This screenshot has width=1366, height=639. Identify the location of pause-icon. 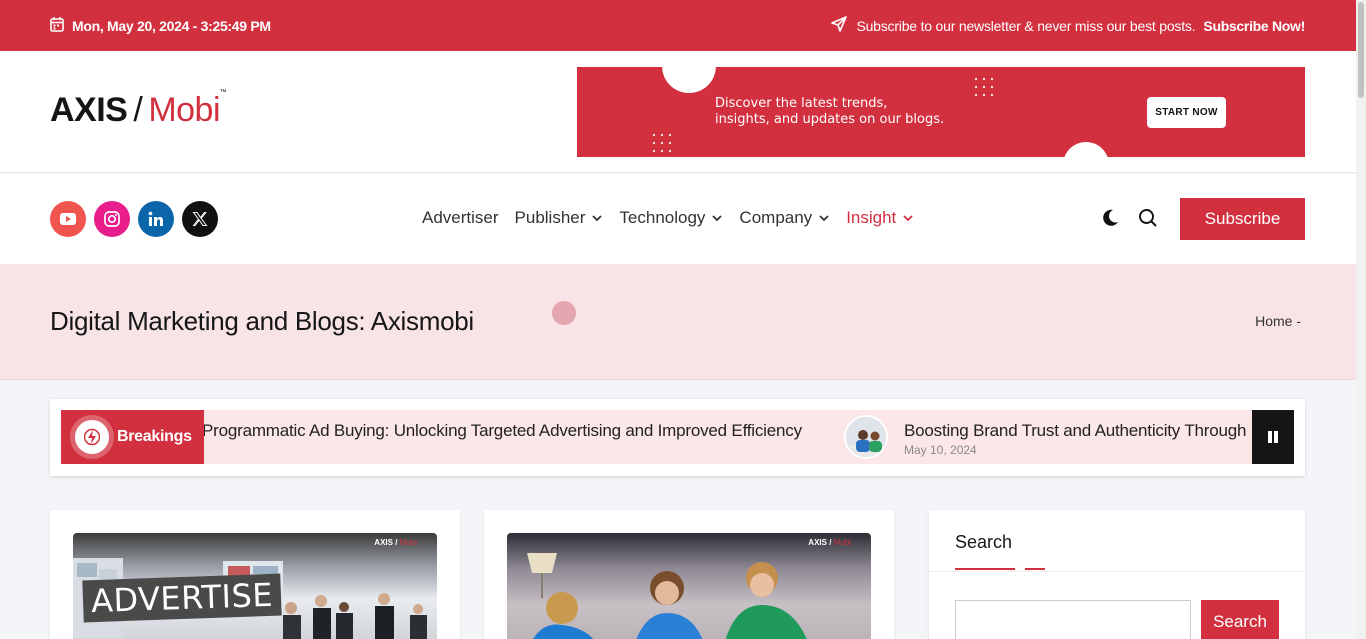
(1273, 437).